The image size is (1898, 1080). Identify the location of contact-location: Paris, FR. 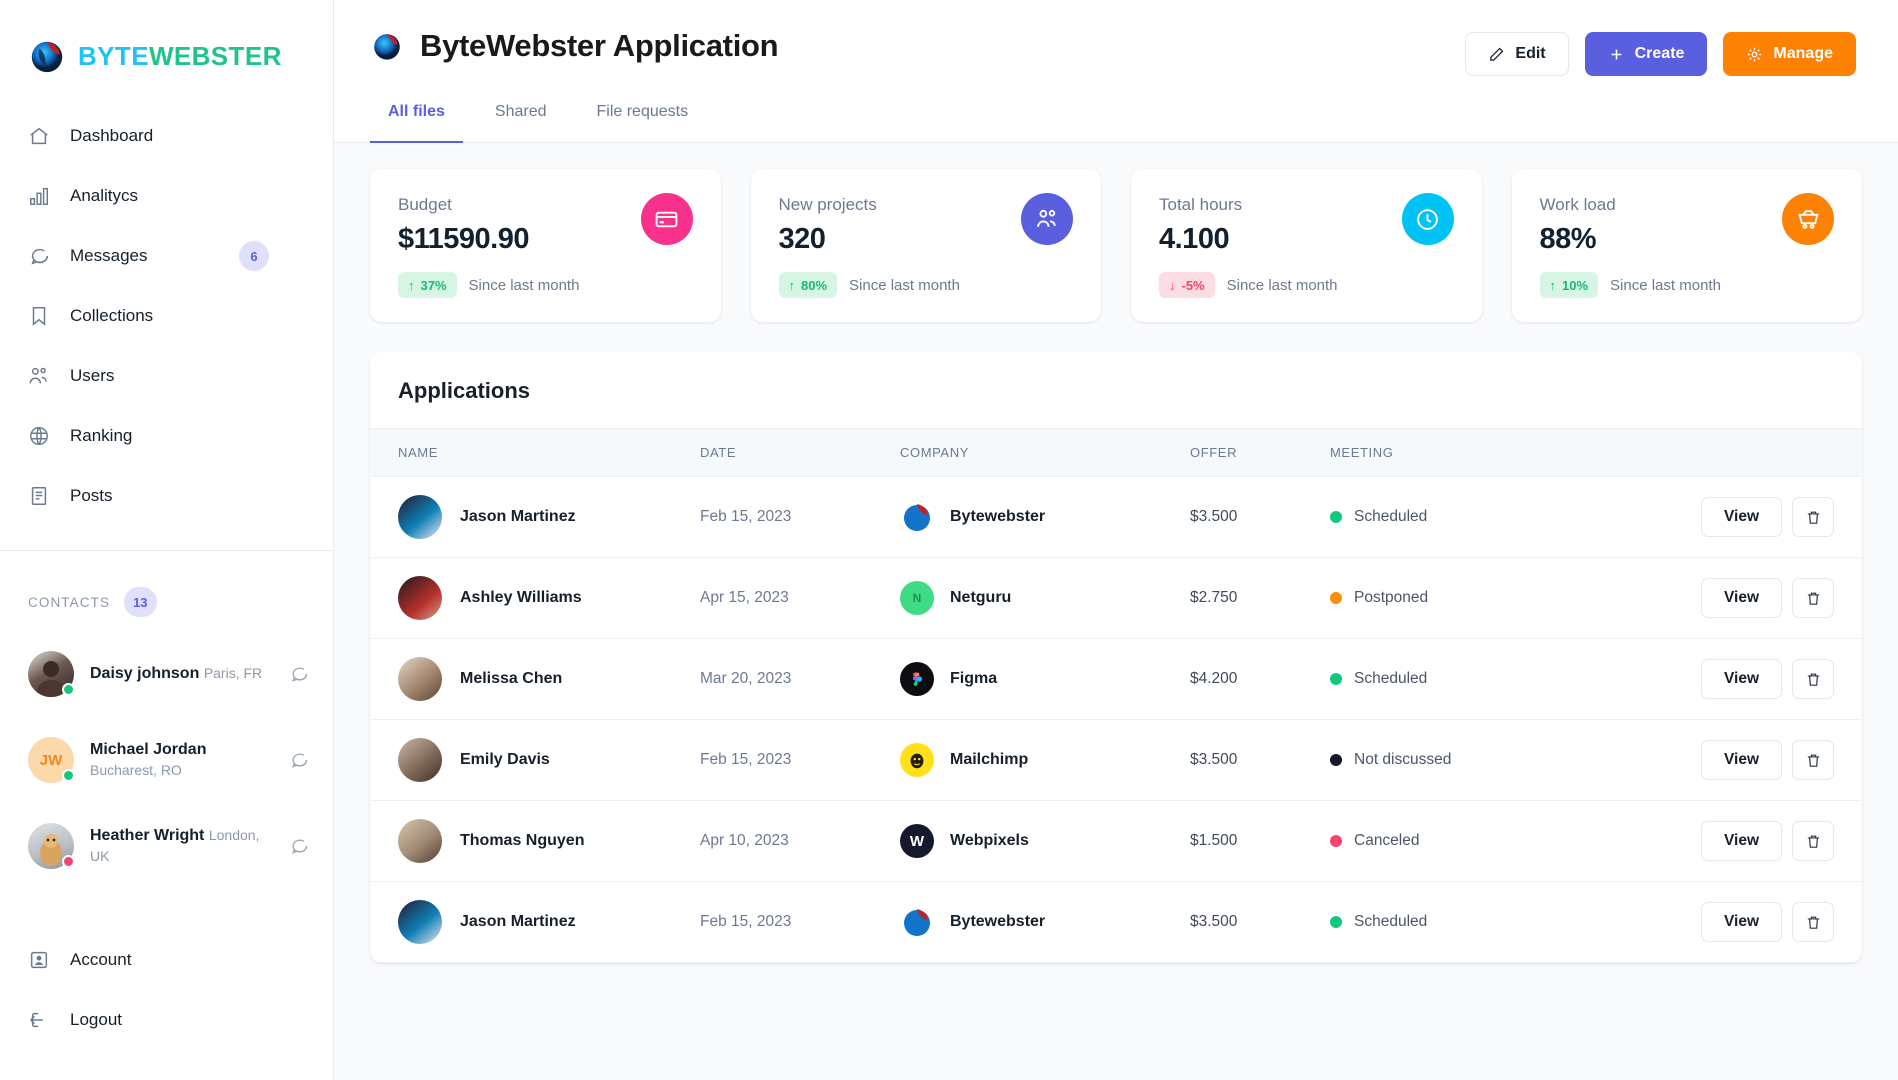
(233, 673).